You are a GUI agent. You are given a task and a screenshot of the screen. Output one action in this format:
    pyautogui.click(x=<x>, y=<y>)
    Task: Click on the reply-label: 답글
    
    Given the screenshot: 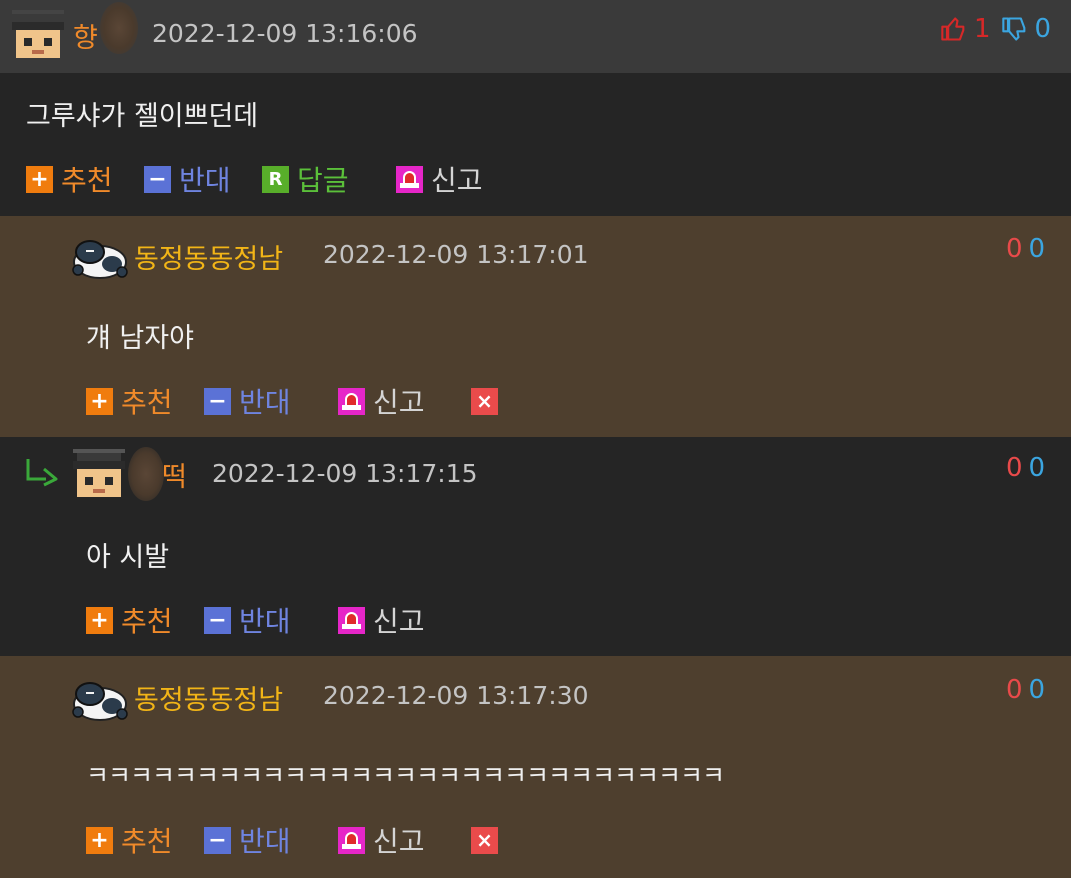 What is the action you would take?
    pyautogui.click(x=323, y=180)
    